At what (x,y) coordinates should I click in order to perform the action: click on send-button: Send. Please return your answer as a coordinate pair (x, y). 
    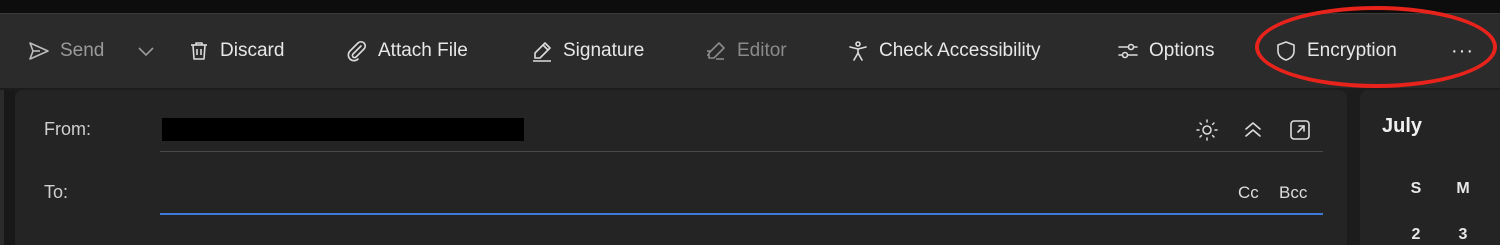
    Looking at the image, I should click on (65, 51).